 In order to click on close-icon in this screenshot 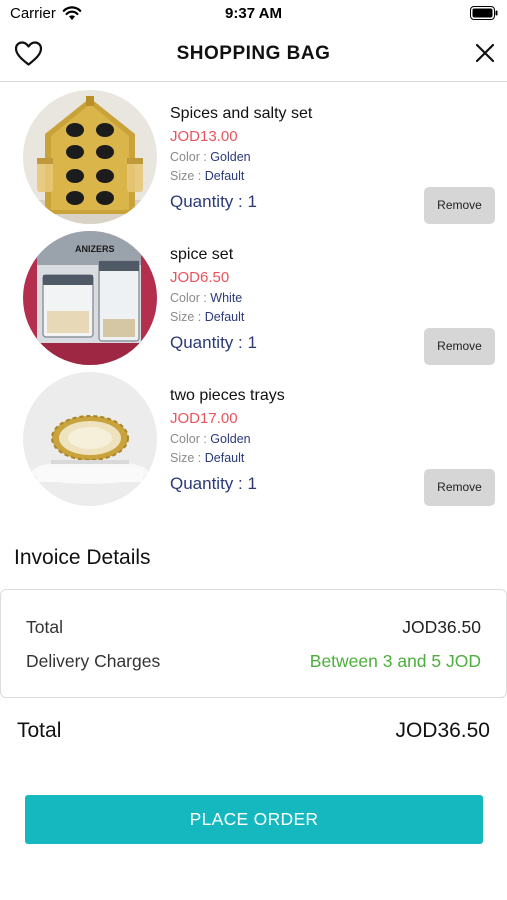, I will do `click(485, 53)`.